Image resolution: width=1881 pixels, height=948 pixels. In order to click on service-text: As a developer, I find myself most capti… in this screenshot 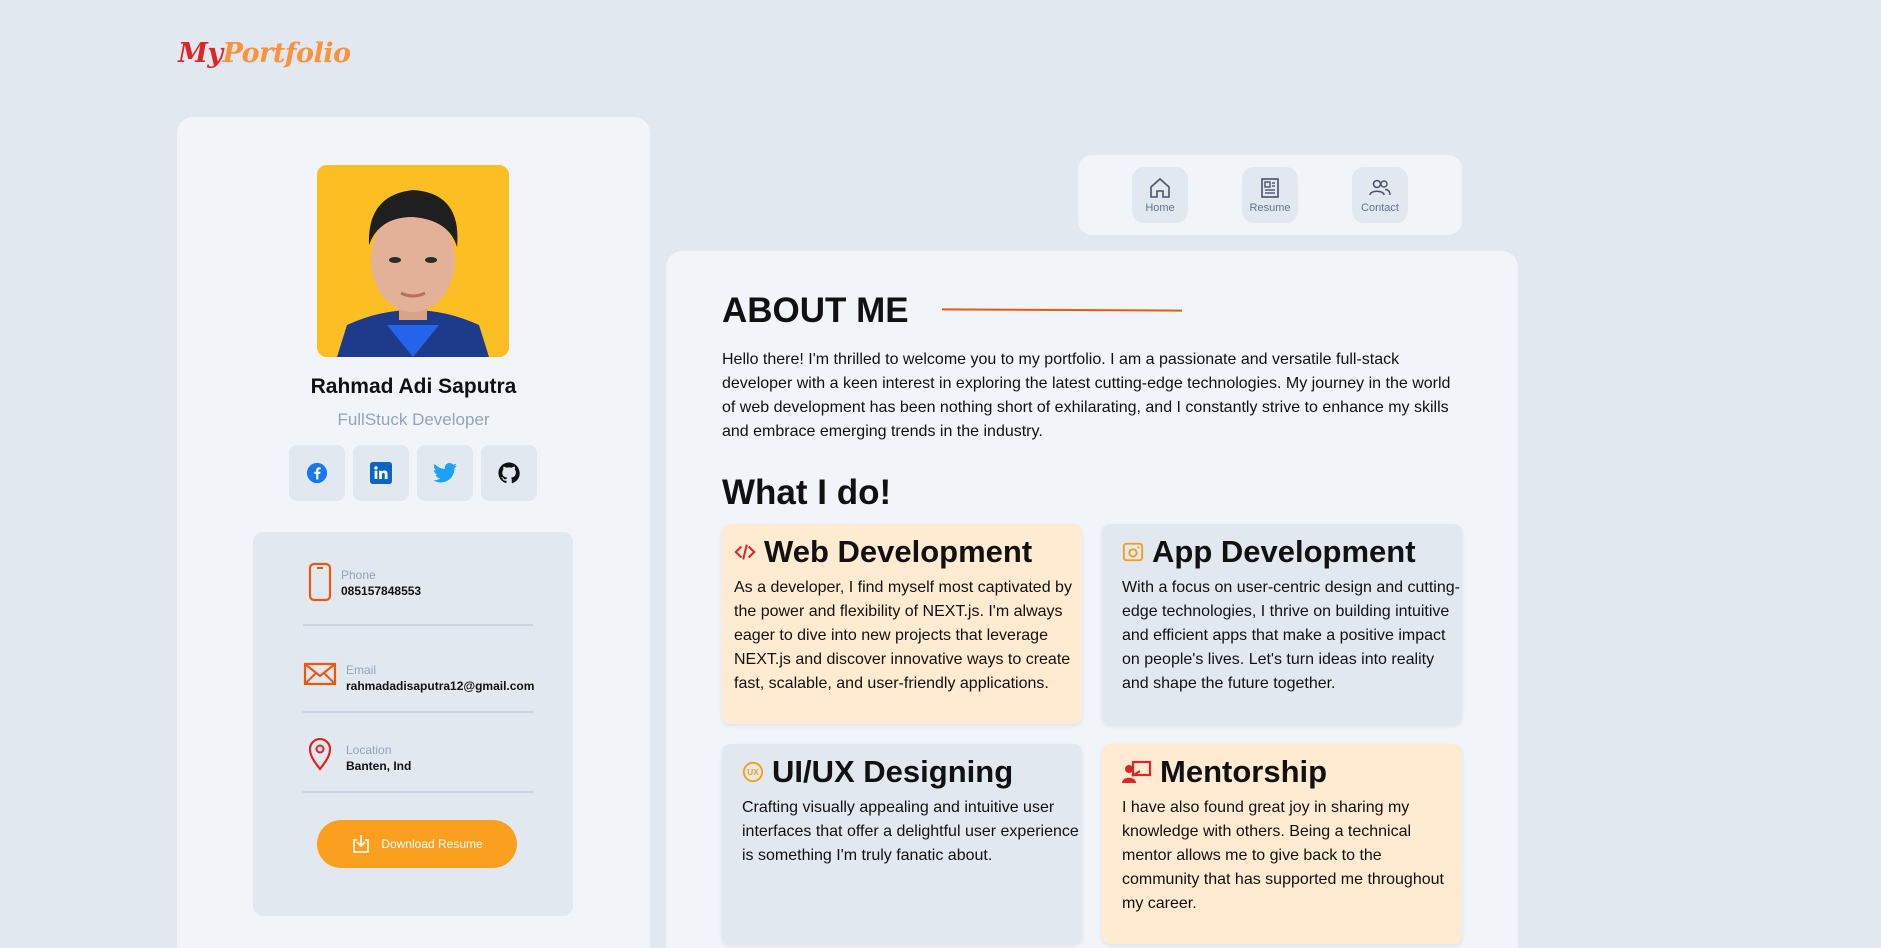, I will do `click(903, 635)`.